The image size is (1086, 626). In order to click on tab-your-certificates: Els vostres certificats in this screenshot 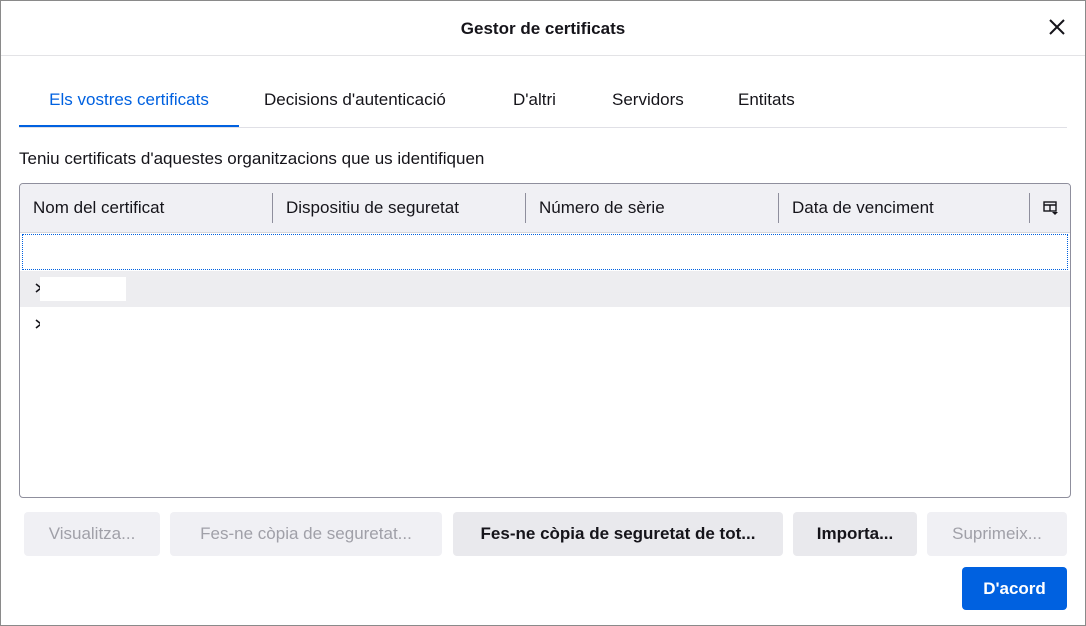, I will do `click(129, 102)`.